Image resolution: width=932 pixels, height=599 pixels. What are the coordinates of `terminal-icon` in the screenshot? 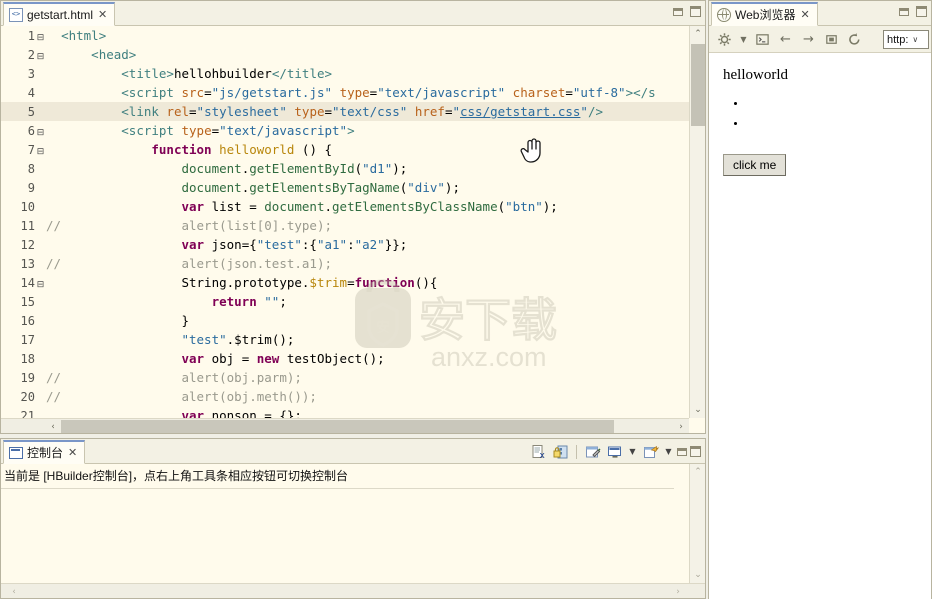 It's located at (762, 39).